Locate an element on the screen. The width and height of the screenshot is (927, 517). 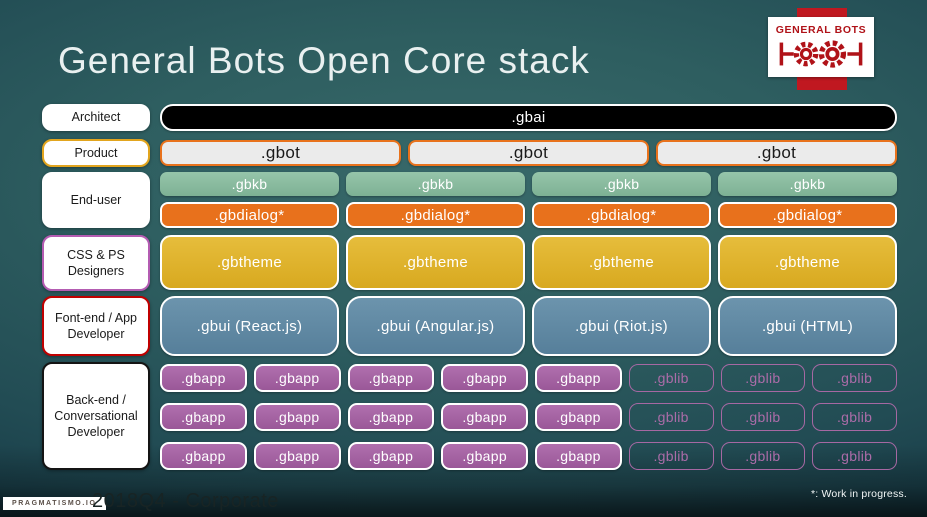
block-gbai: .gbai is located at coordinates (528, 117).